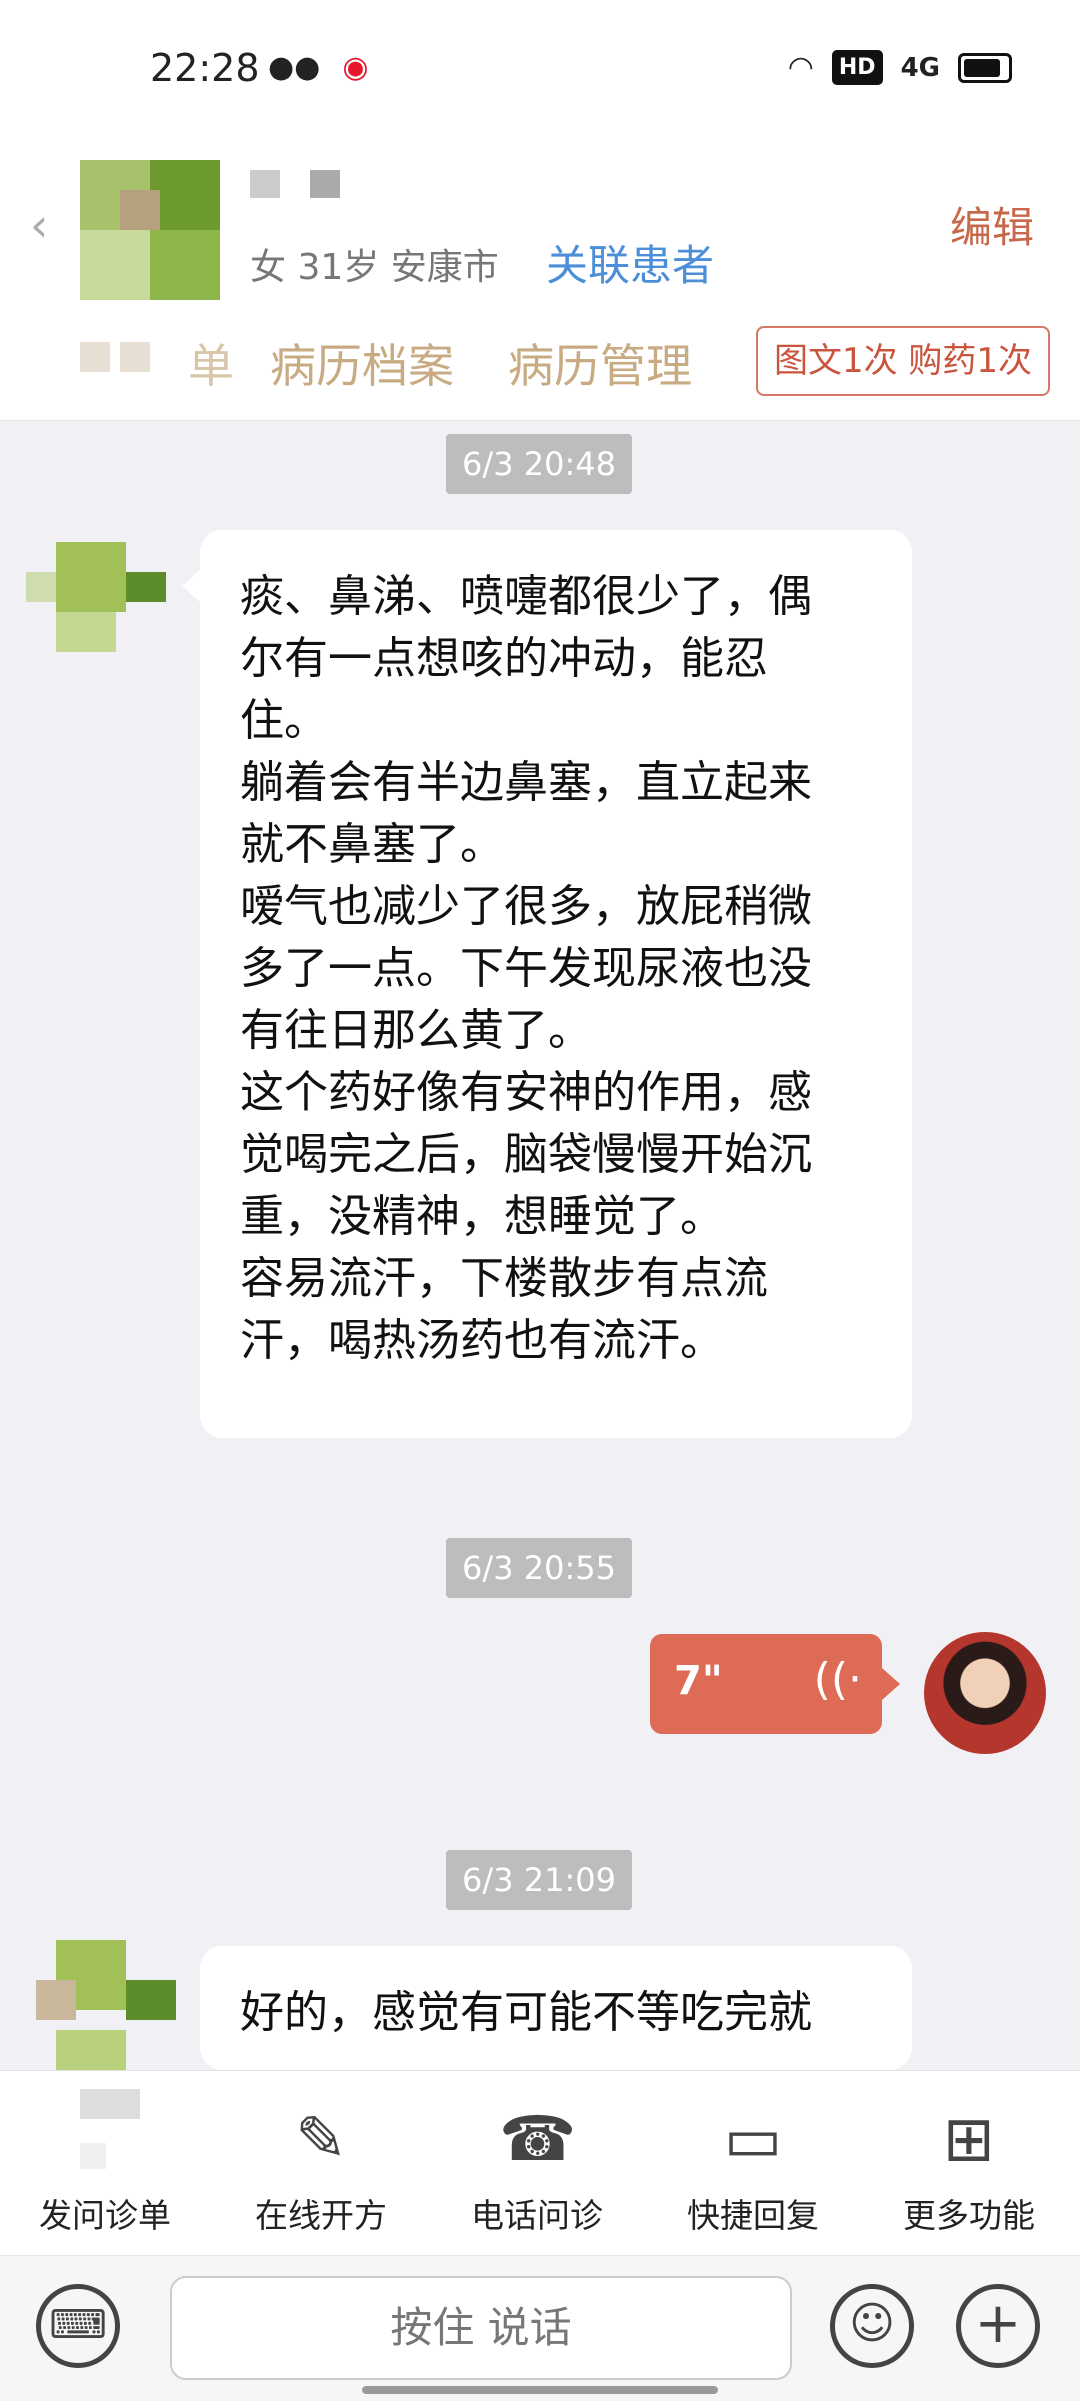 The width and height of the screenshot is (1080, 2401). What do you see at coordinates (539, 1568) in the screenshot?
I see `message-timestamp: 6/3 20:55` at bounding box center [539, 1568].